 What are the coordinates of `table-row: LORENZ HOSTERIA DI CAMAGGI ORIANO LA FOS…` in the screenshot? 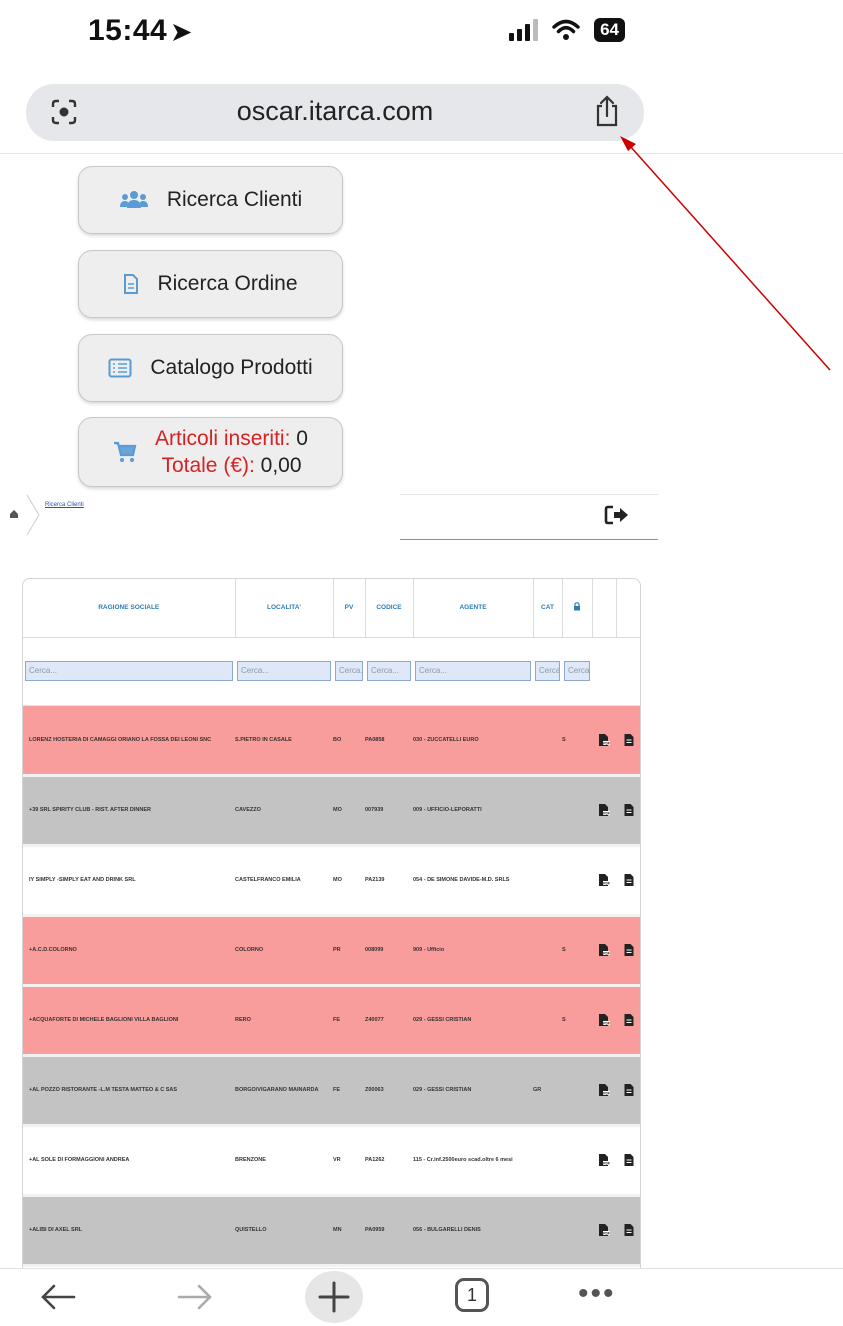 It's located at (331, 741).